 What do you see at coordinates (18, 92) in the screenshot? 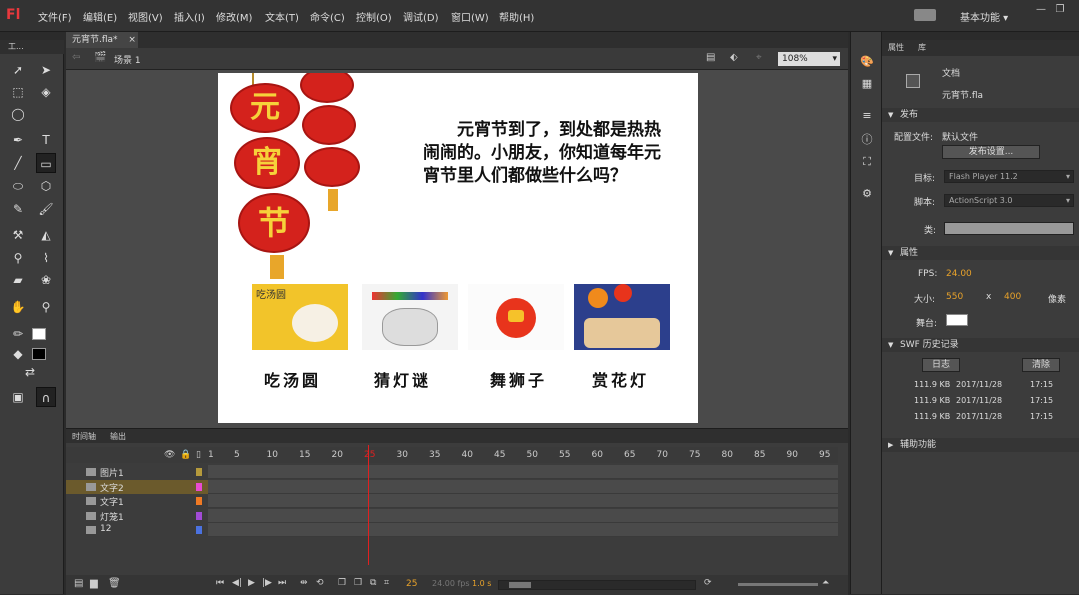
I see `free-transform-icon: ⬚` at bounding box center [18, 92].